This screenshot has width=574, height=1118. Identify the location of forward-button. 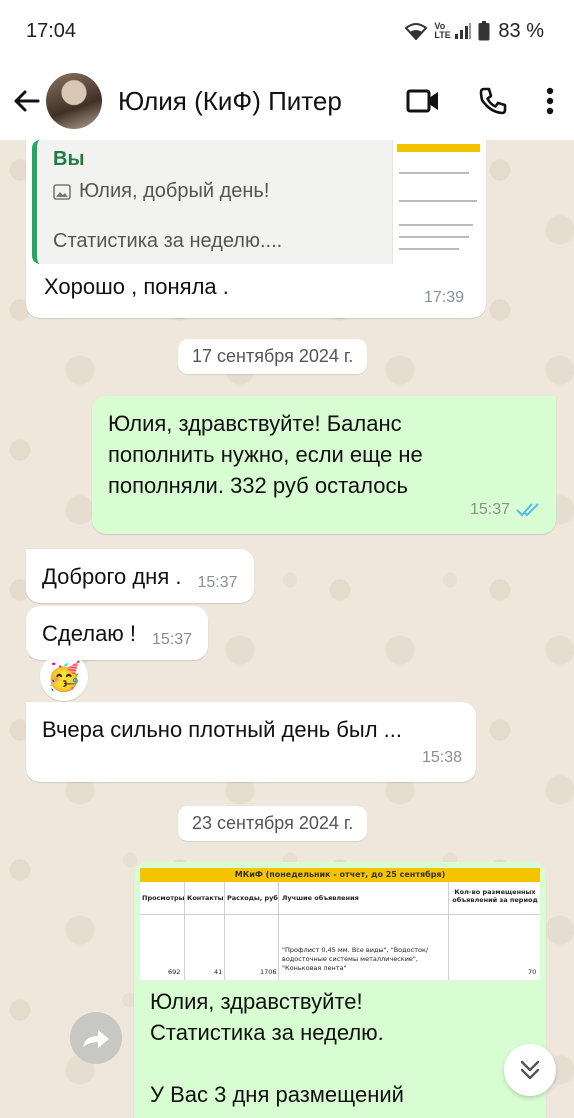
(96, 1038).